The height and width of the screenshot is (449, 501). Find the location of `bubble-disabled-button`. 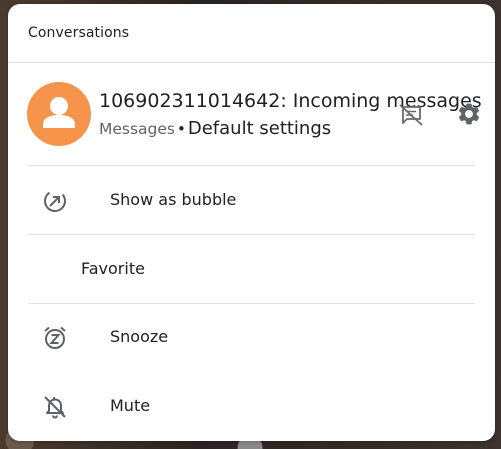

bubble-disabled-button is located at coordinates (411, 115).